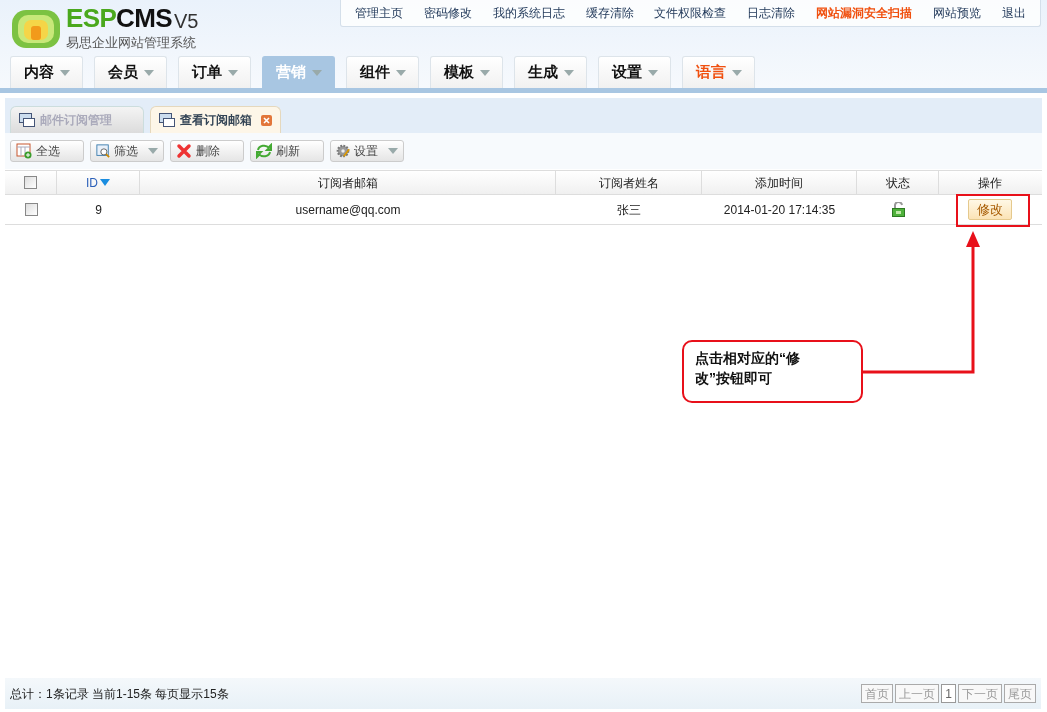 This screenshot has height=712, width=1047. What do you see at coordinates (550, 72) in the screenshot?
I see `nav-tab: 生成` at bounding box center [550, 72].